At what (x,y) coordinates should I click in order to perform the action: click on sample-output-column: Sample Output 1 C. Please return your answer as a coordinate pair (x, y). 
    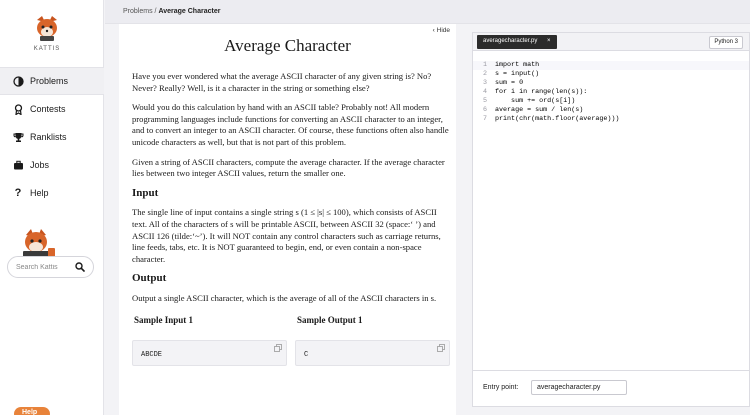
    Looking at the image, I should click on (372, 341).